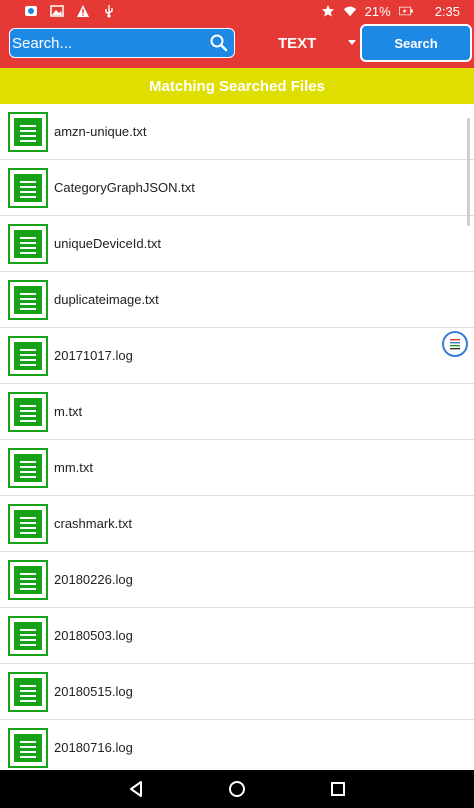 This screenshot has height=808, width=474. Describe the element at coordinates (237, 412) in the screenshot. I see `file-list-item: m.txt` at that location.